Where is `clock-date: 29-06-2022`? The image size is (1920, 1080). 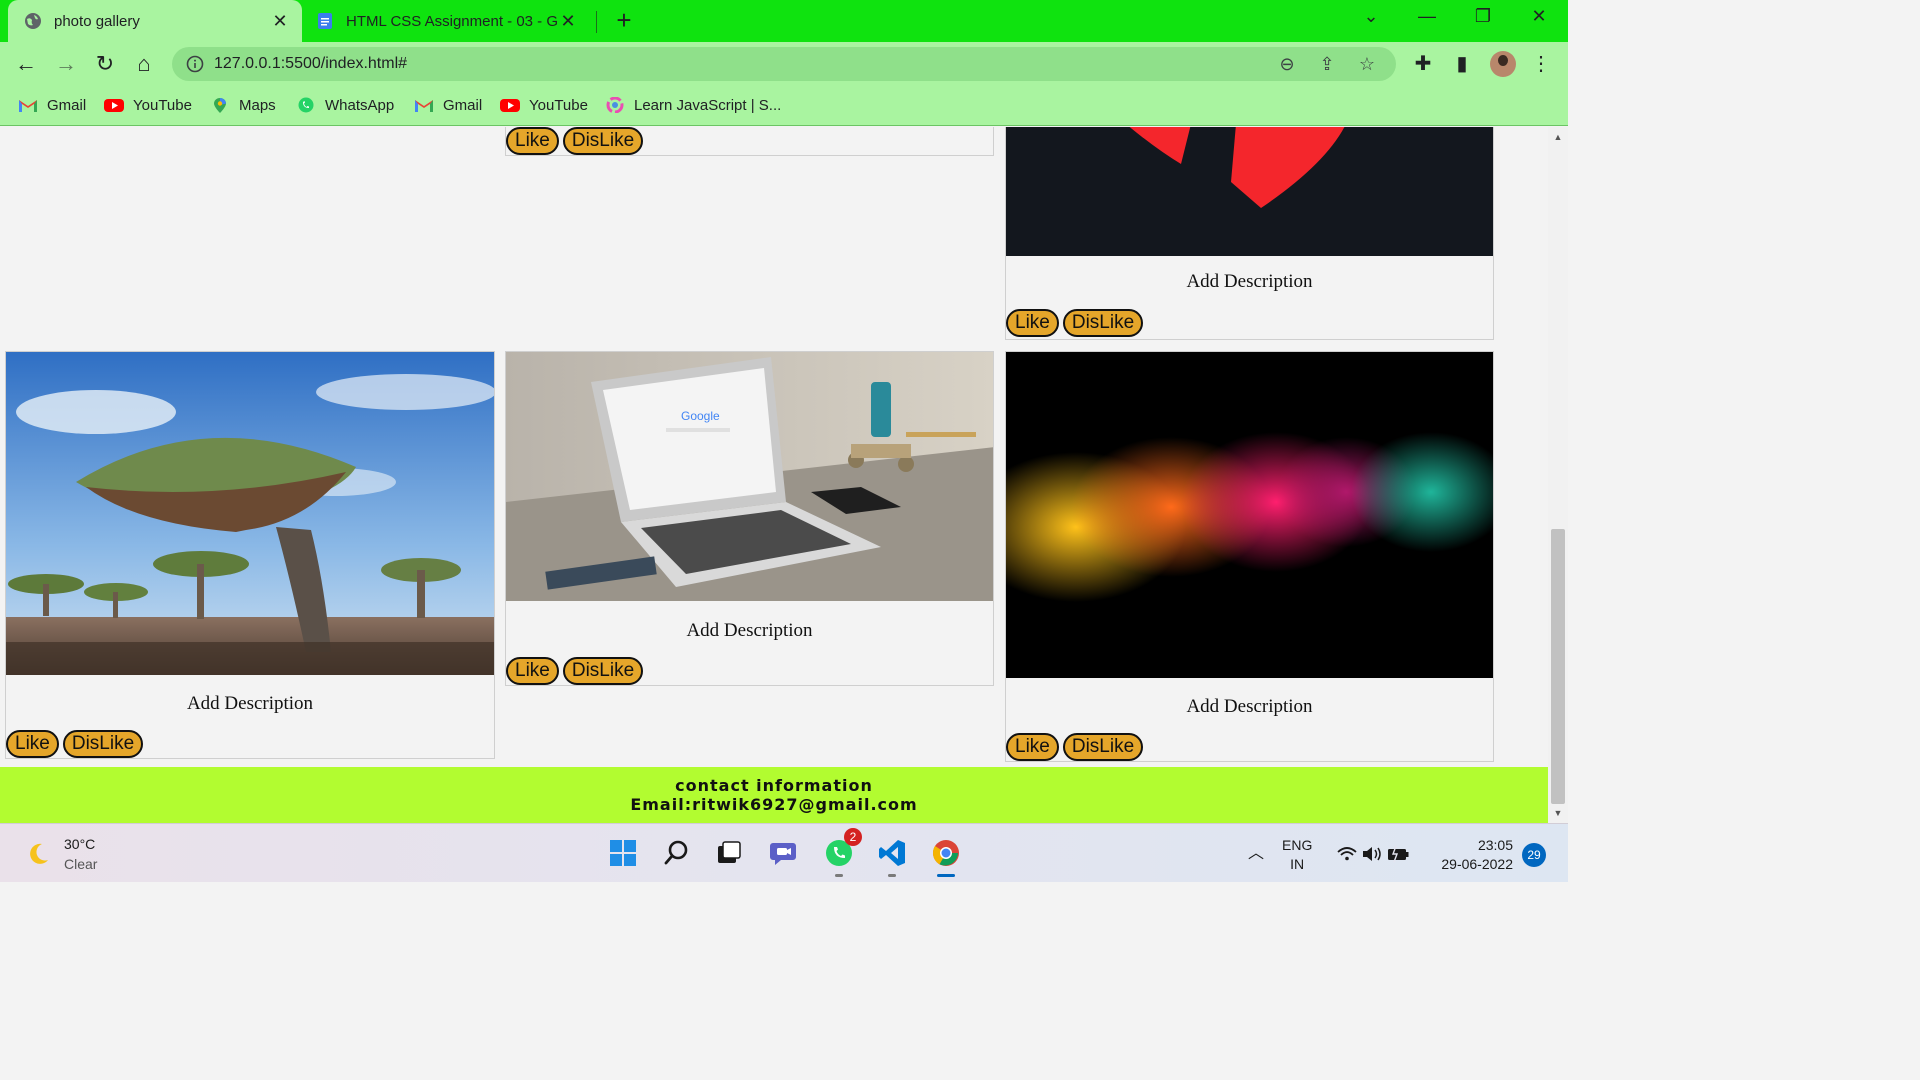 clock-date: 29-06-2022 is located at coordinates (1477, 864).